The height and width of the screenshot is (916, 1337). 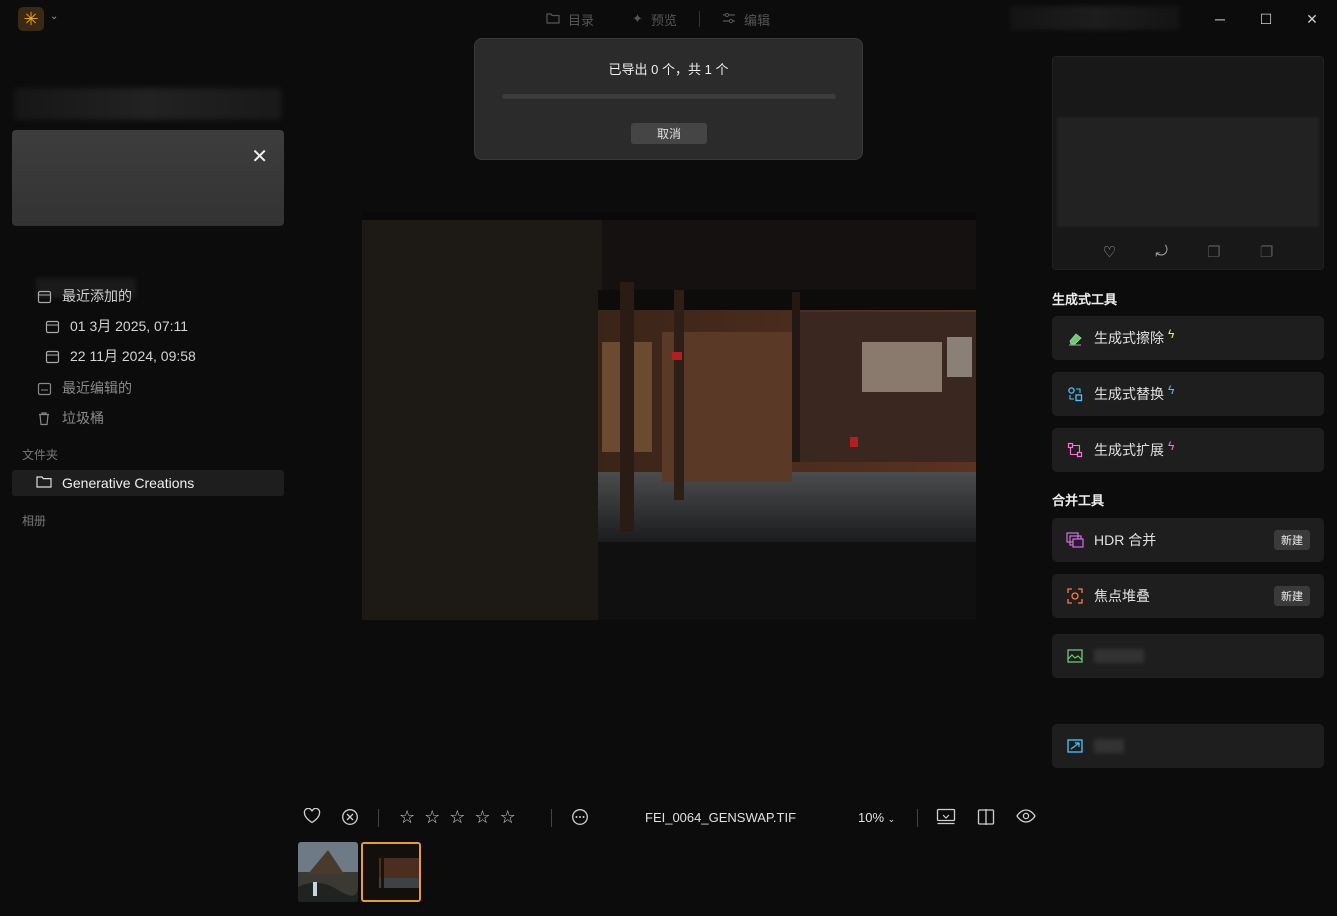 I want to click on export-status-text: 已导出 0 个，共 1 个, so click(x=668, y=69).